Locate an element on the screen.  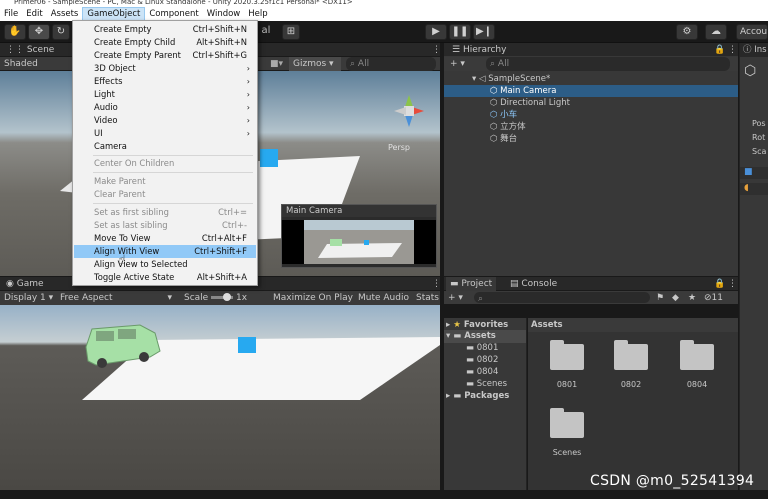
persp-label: Persp is located at coordinates (399, 147).